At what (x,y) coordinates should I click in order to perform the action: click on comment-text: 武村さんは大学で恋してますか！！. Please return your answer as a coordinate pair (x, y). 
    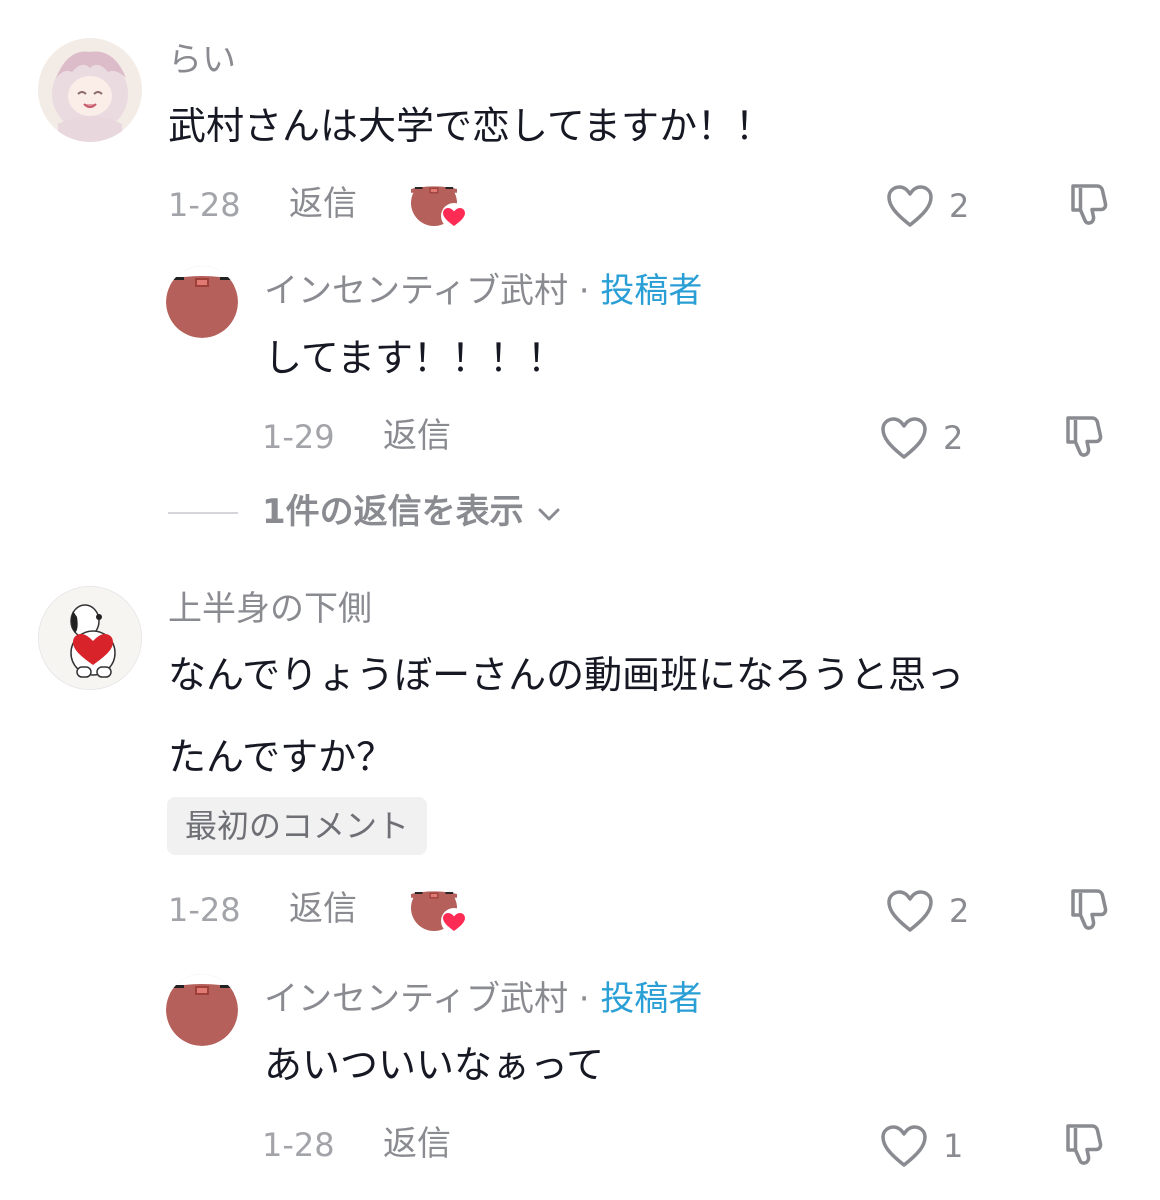
    Looking at the image, I should click on (470, 126).